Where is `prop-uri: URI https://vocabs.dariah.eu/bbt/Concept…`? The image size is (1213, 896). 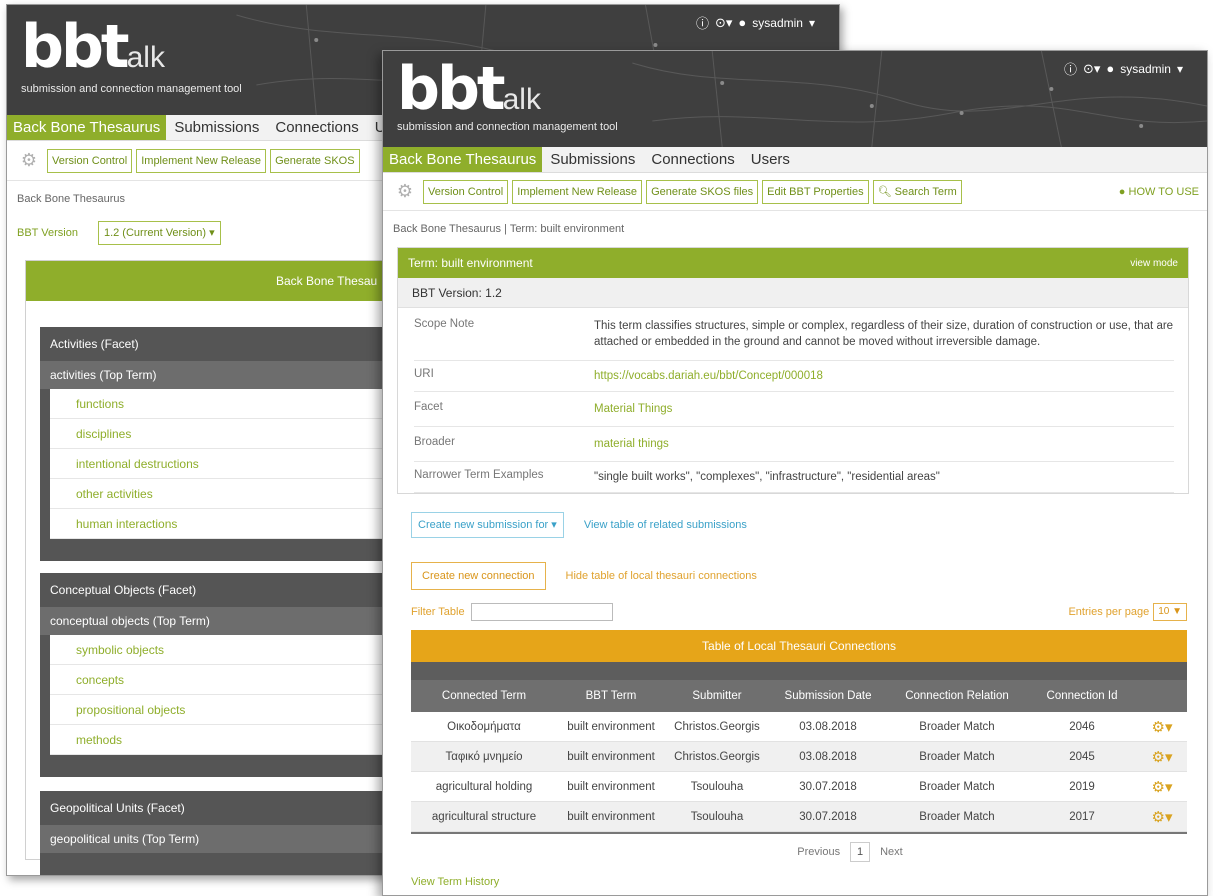 prop-uri: URI https://vocabs.dariah.eu/bbt/Concept… is located at coordinates (794, 376).